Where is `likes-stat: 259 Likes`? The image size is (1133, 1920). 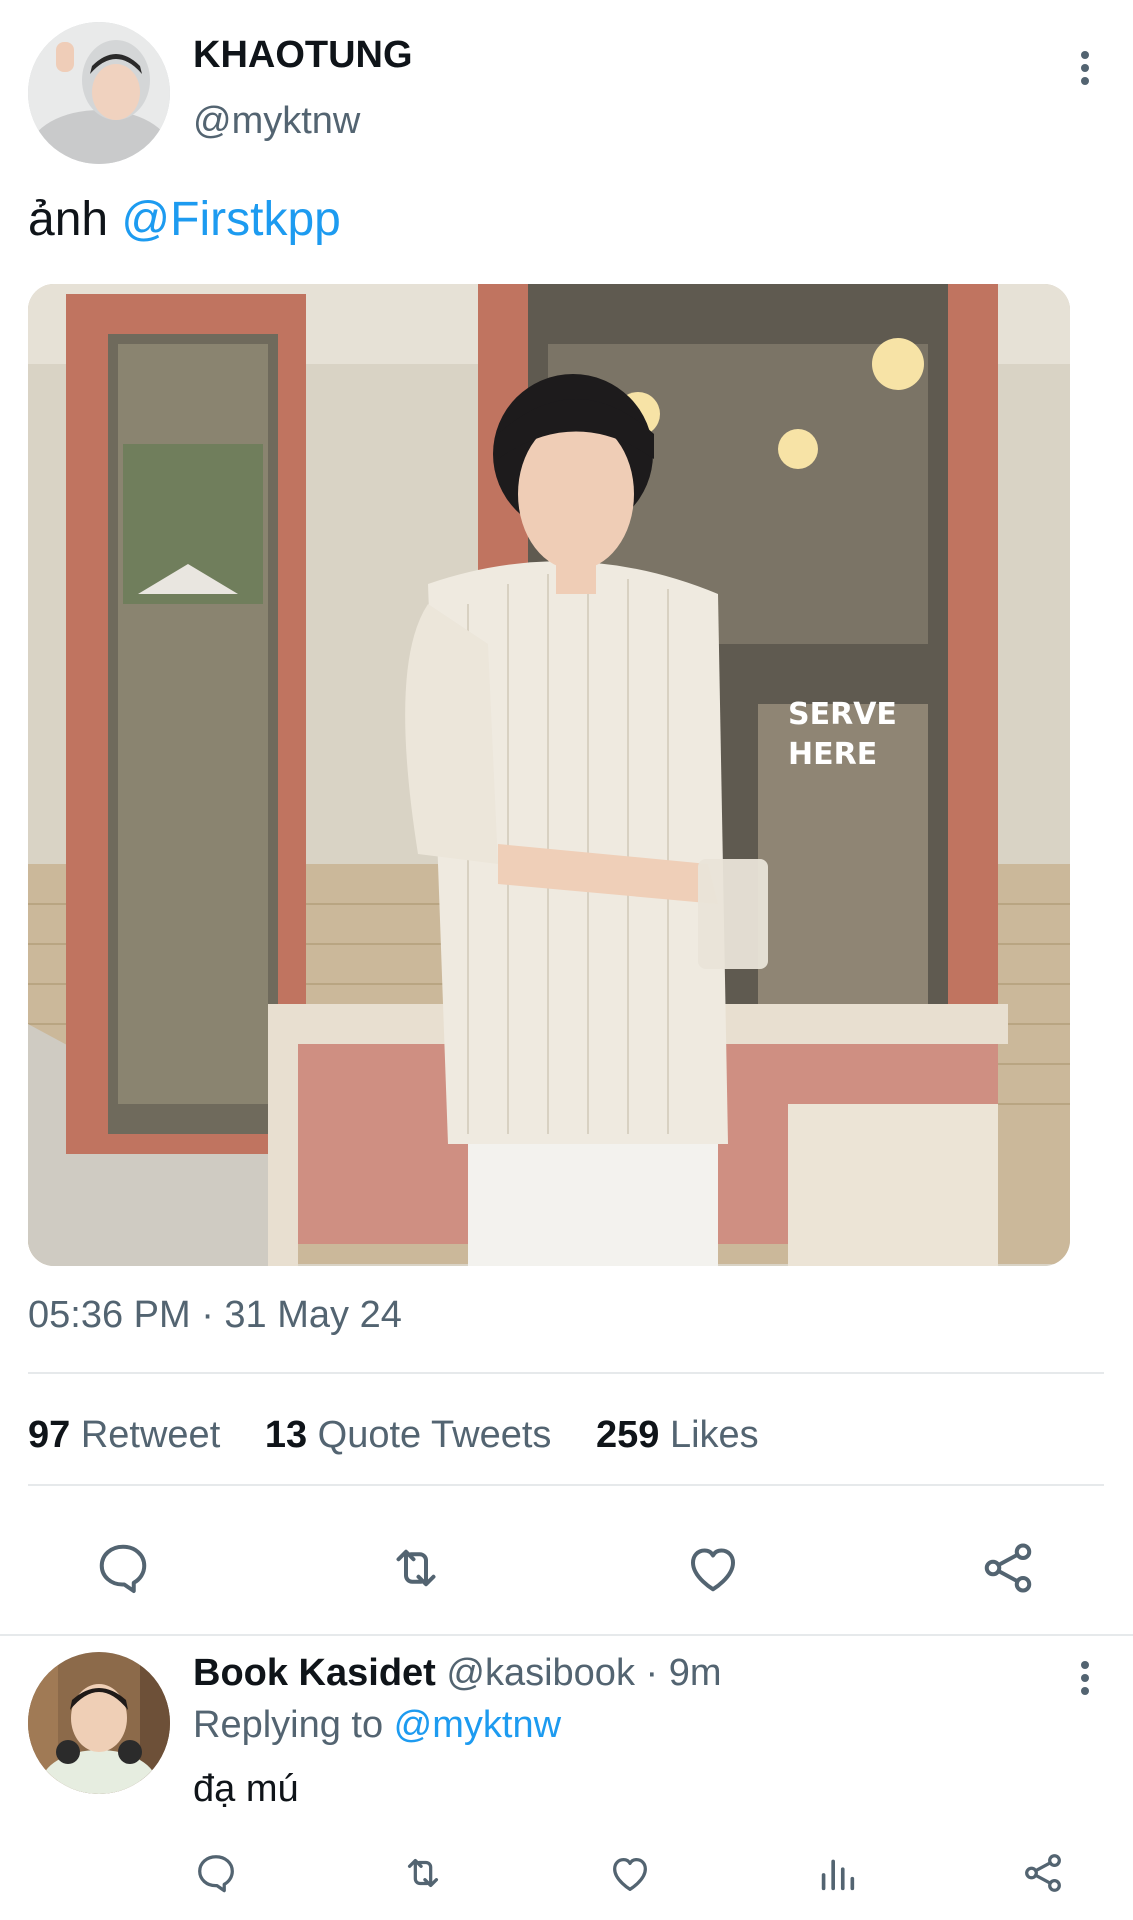 likes-stat: 259 Likes is located at coordinates (677, 1435).